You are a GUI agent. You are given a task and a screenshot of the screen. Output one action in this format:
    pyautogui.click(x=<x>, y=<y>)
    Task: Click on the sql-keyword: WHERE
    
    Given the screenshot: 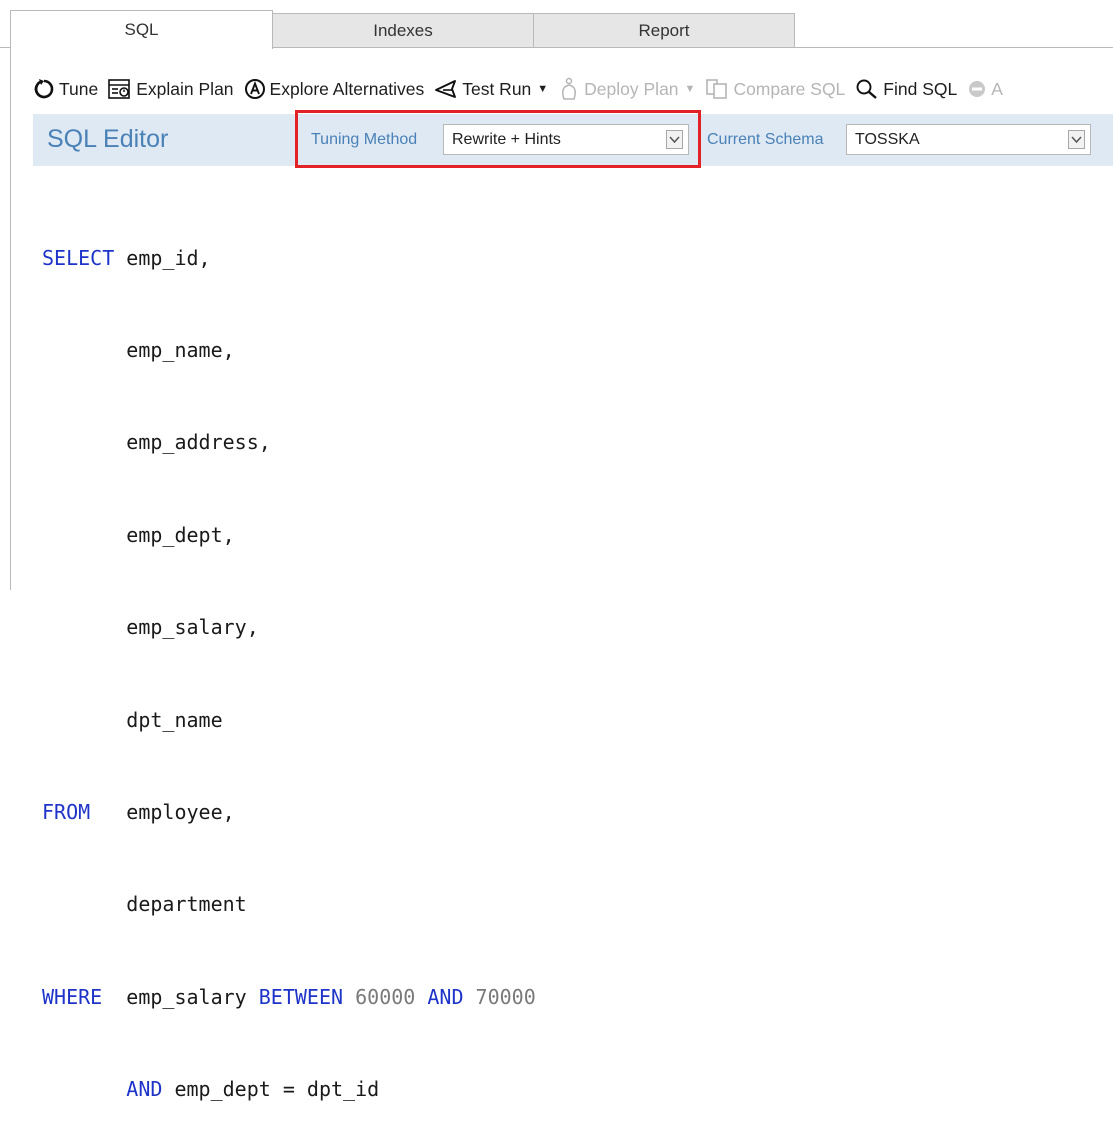 What is the action you would take?
    pyautogui.click(x=72, y=996)
    